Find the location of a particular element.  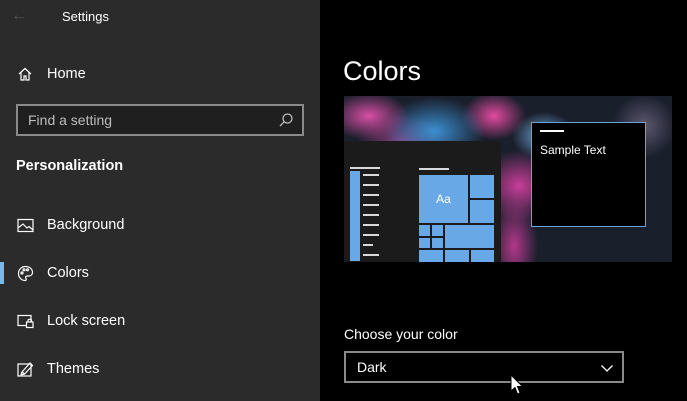

sidebar-item-colors: Colors is located at coordinates (160, 273).